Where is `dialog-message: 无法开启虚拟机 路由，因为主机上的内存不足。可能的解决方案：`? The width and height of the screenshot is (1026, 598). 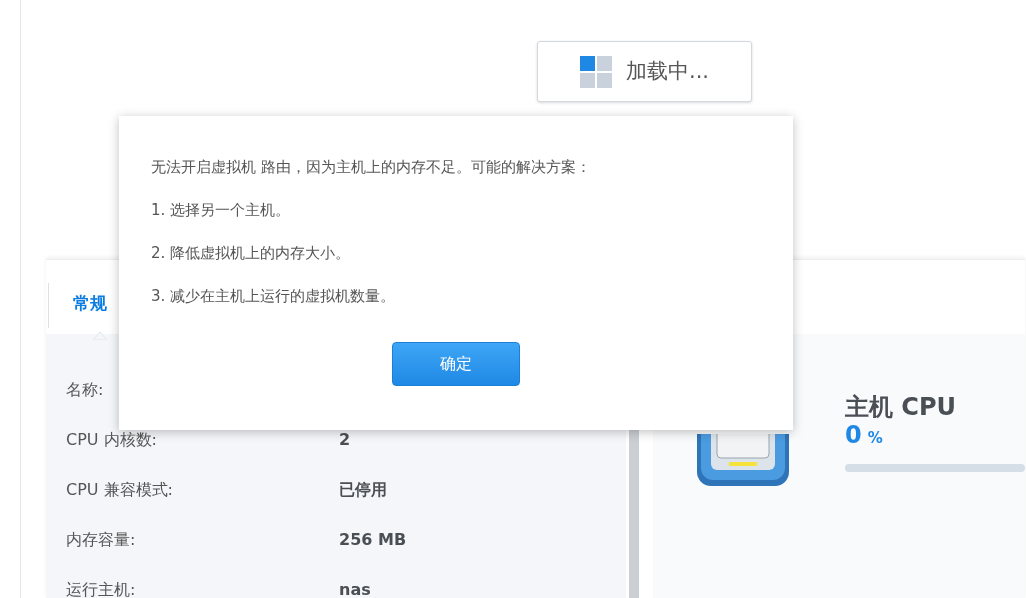 dialog-message: 无法开启虚拟机 路由，因为主机上的内存不足。可能的解决方案： is located at coordinates (371, 167).